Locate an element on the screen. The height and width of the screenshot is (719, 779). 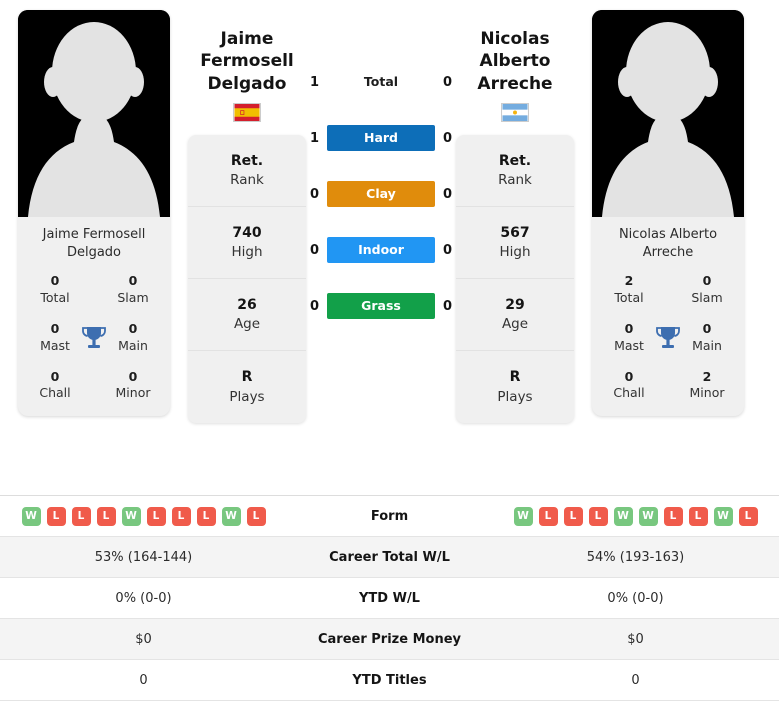
stats-row-label: Form is located at coordinates (389, 516).